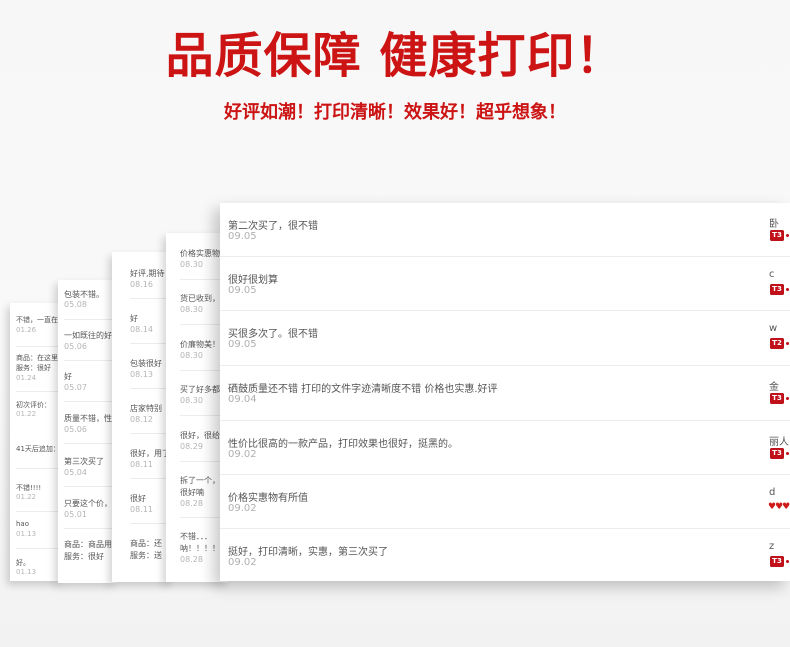  Describe the element at coordinates (268, 498) in the screenshot. I see `review-text: 价格实惠物有所值` at that location.